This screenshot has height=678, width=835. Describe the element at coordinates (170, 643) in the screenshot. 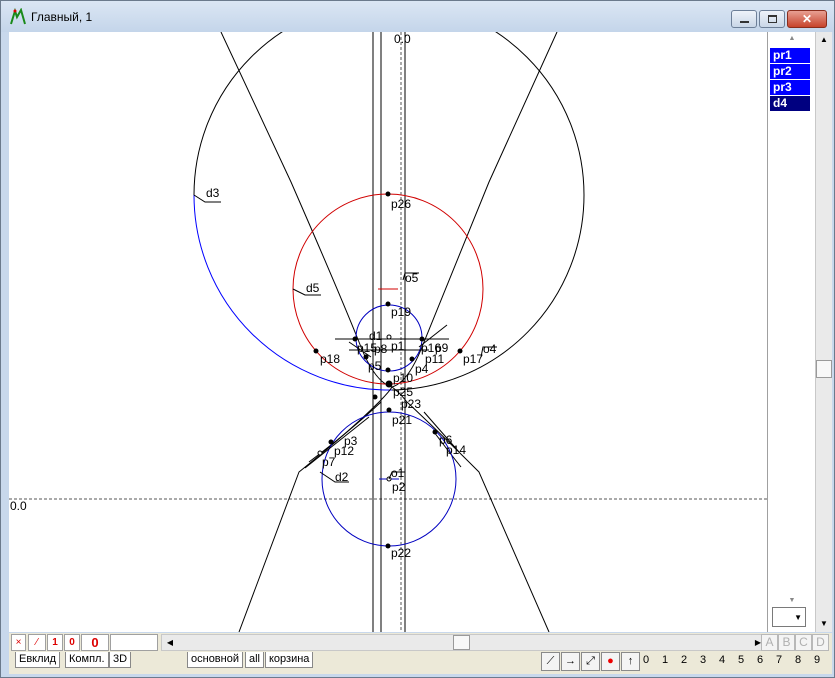

I see `scroll-left-icon: ◀` at that location.